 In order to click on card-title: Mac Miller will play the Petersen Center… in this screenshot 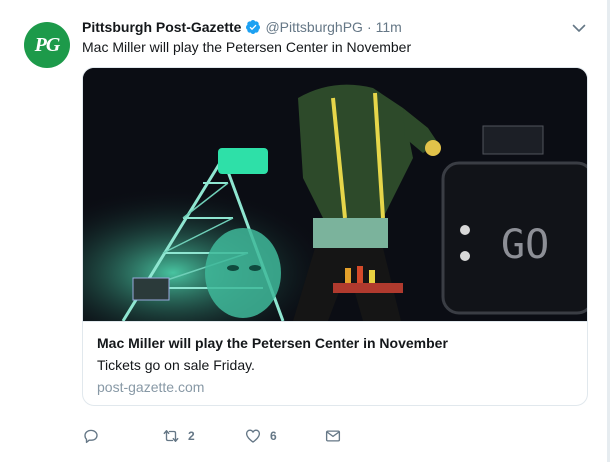, I will do `click(272, 343)`.